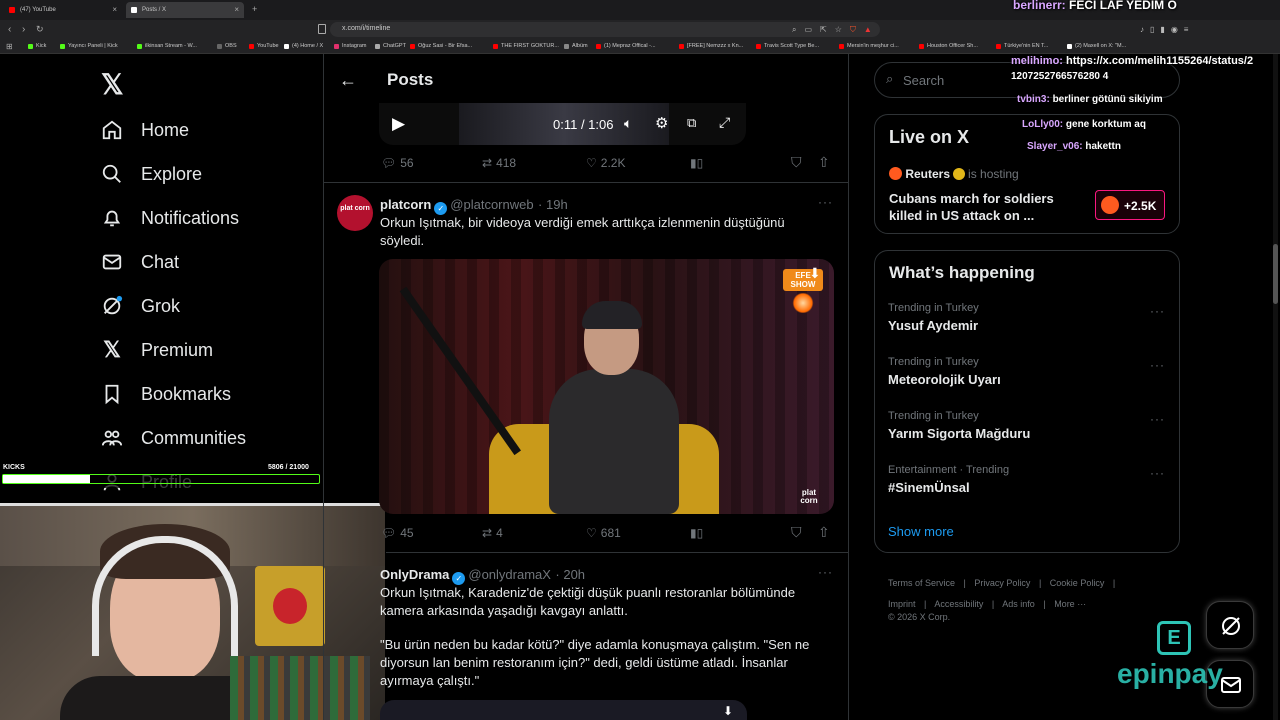 This screenshot has width=1280, height=720. Describe the element at coordinates (958, 604) in the screenshot. I see `footer-link: Accessibility` at that location.